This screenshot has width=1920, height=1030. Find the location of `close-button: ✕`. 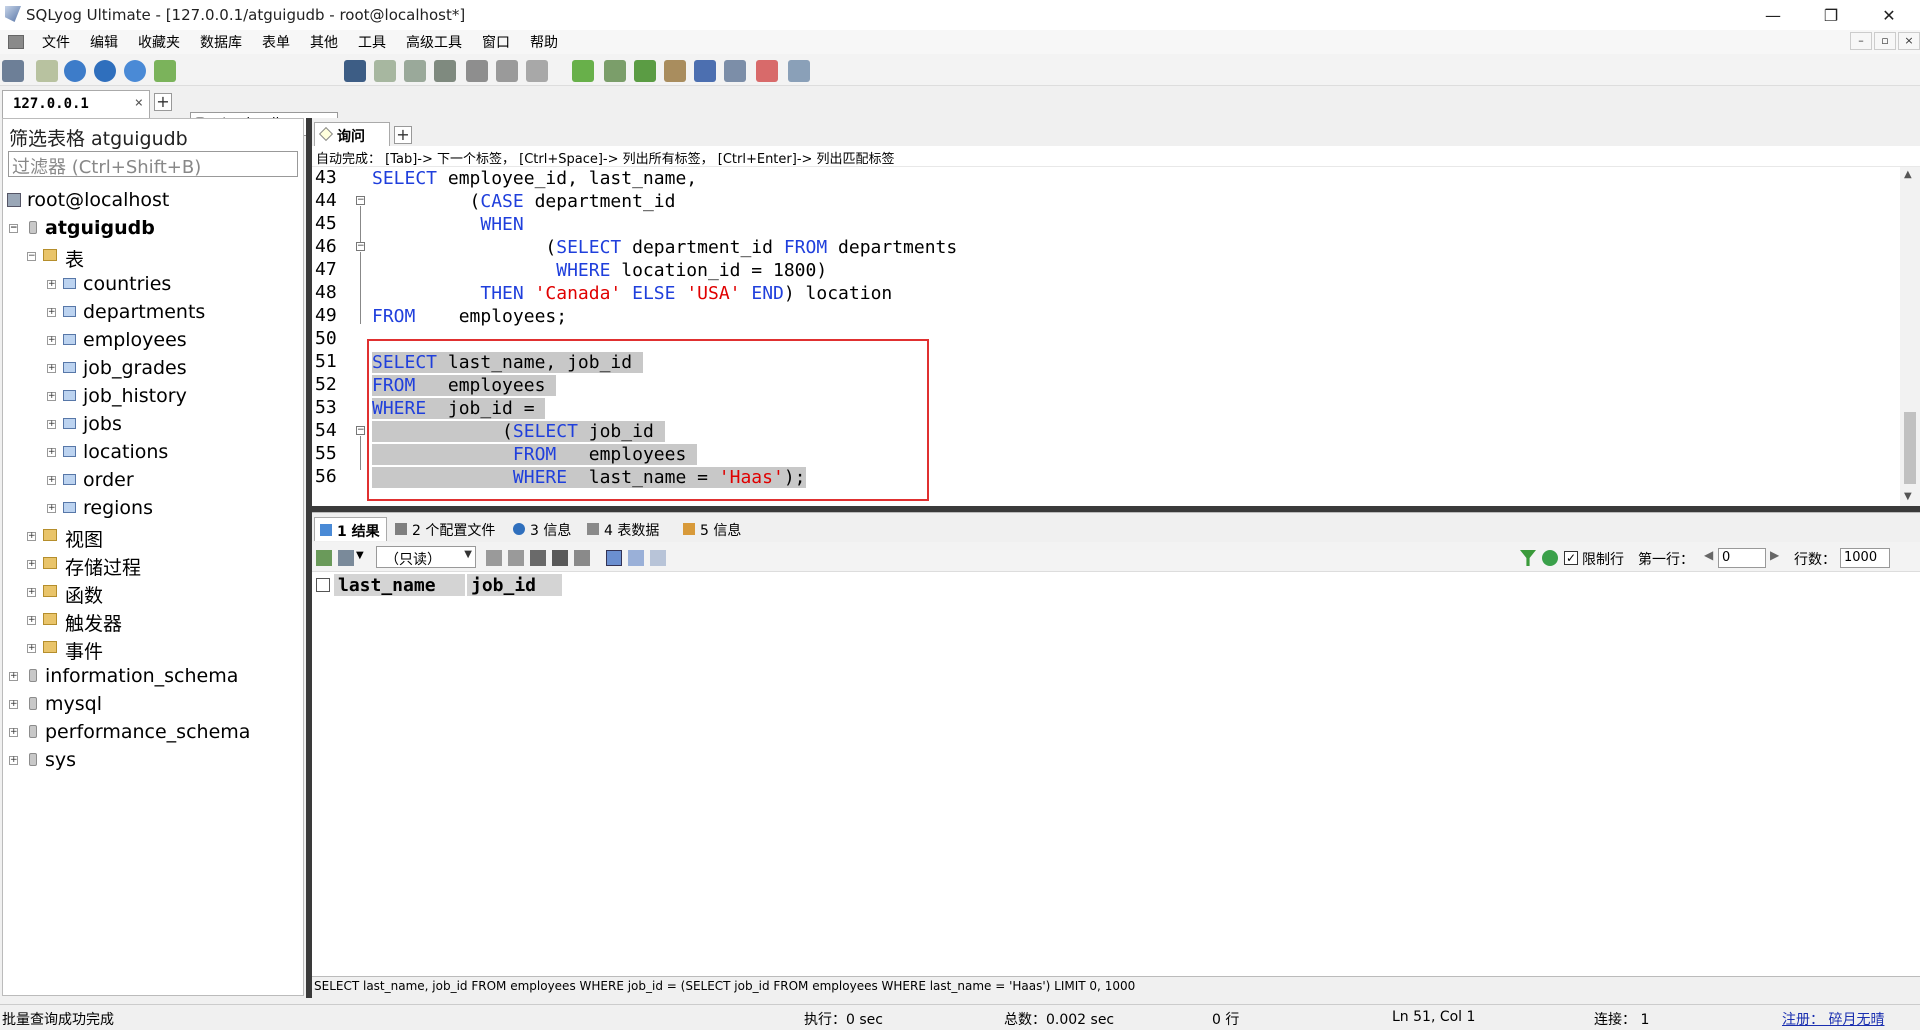

close-button: ✕ is located at coordinates (1889, 15).